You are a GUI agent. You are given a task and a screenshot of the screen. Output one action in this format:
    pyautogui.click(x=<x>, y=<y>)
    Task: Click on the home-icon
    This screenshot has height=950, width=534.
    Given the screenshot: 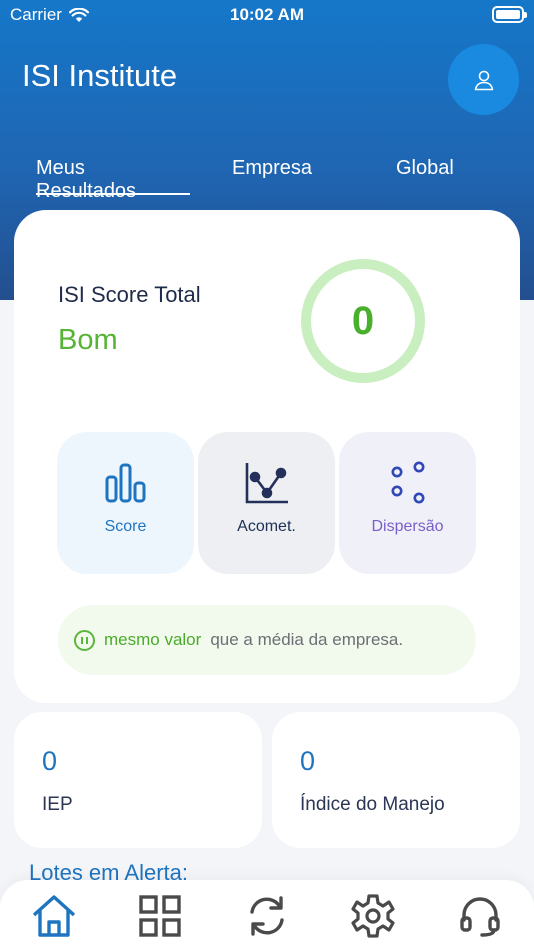 What is the action you would take?
    pyautogui.click(x=54, y=916)
    